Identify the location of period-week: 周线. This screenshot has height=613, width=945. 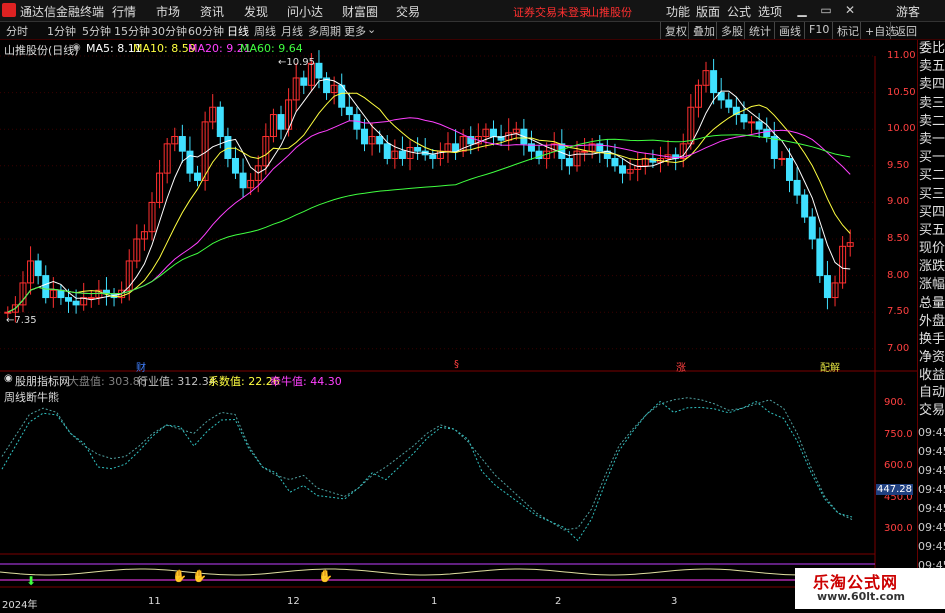
(265, 31).